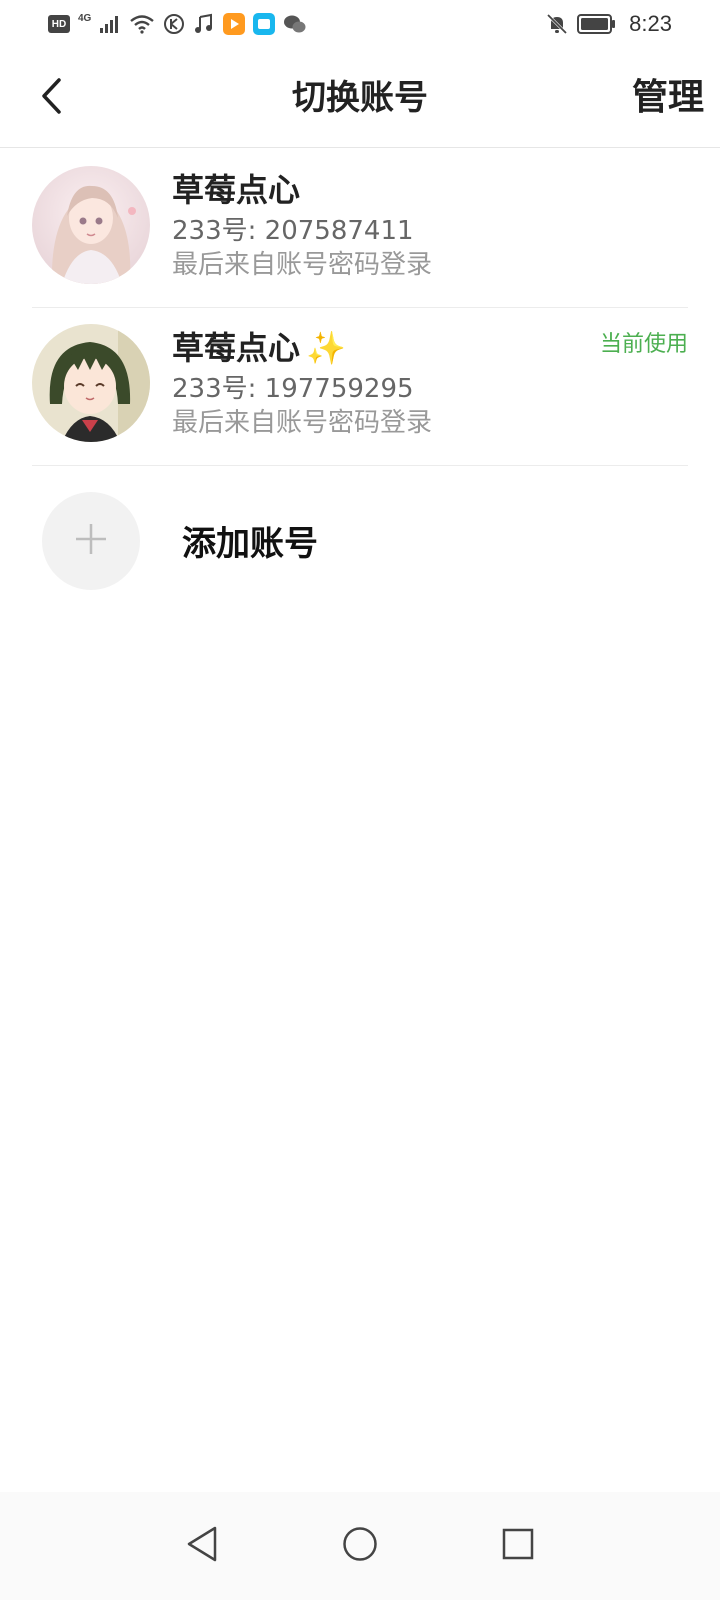 This screenshot has height=1600, width=720. I want to click on hd-badge: HD, so click(59, 24).